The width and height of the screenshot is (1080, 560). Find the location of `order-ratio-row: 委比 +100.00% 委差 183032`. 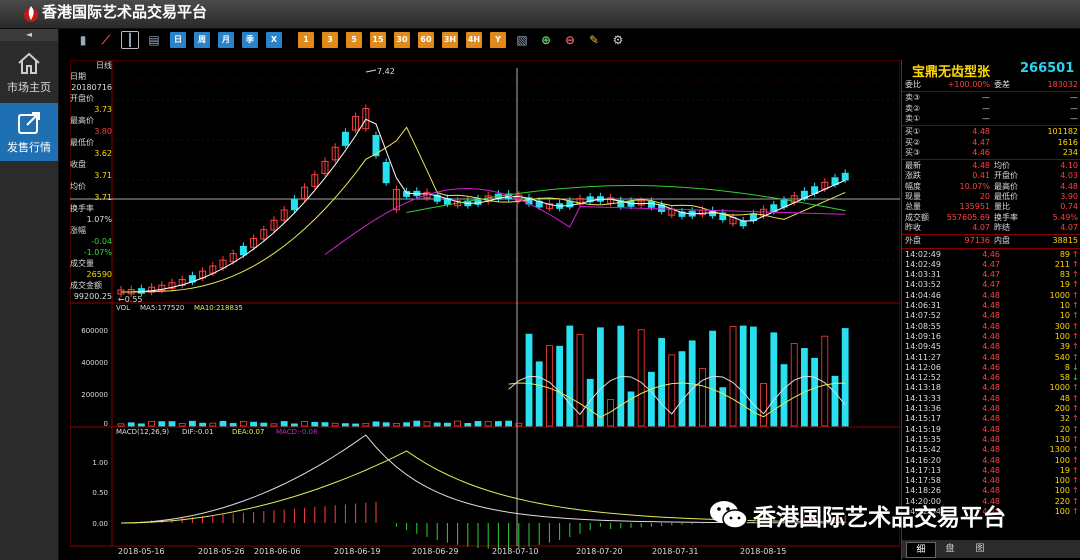

order-ratio-row: 委比 +100.00% 委差 183032 is located at coordinates (991, 85).